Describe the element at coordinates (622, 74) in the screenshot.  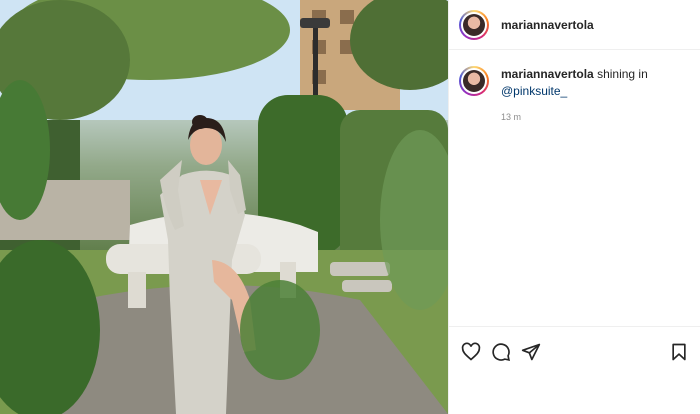
I see `caption-prefix: shining in` at that location.